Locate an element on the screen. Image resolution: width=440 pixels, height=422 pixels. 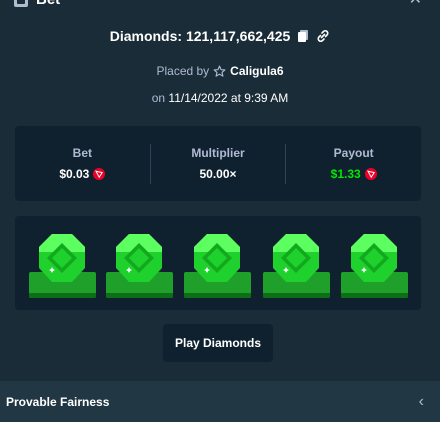
close-icon: ✕ is located at coordinates (415, 4).